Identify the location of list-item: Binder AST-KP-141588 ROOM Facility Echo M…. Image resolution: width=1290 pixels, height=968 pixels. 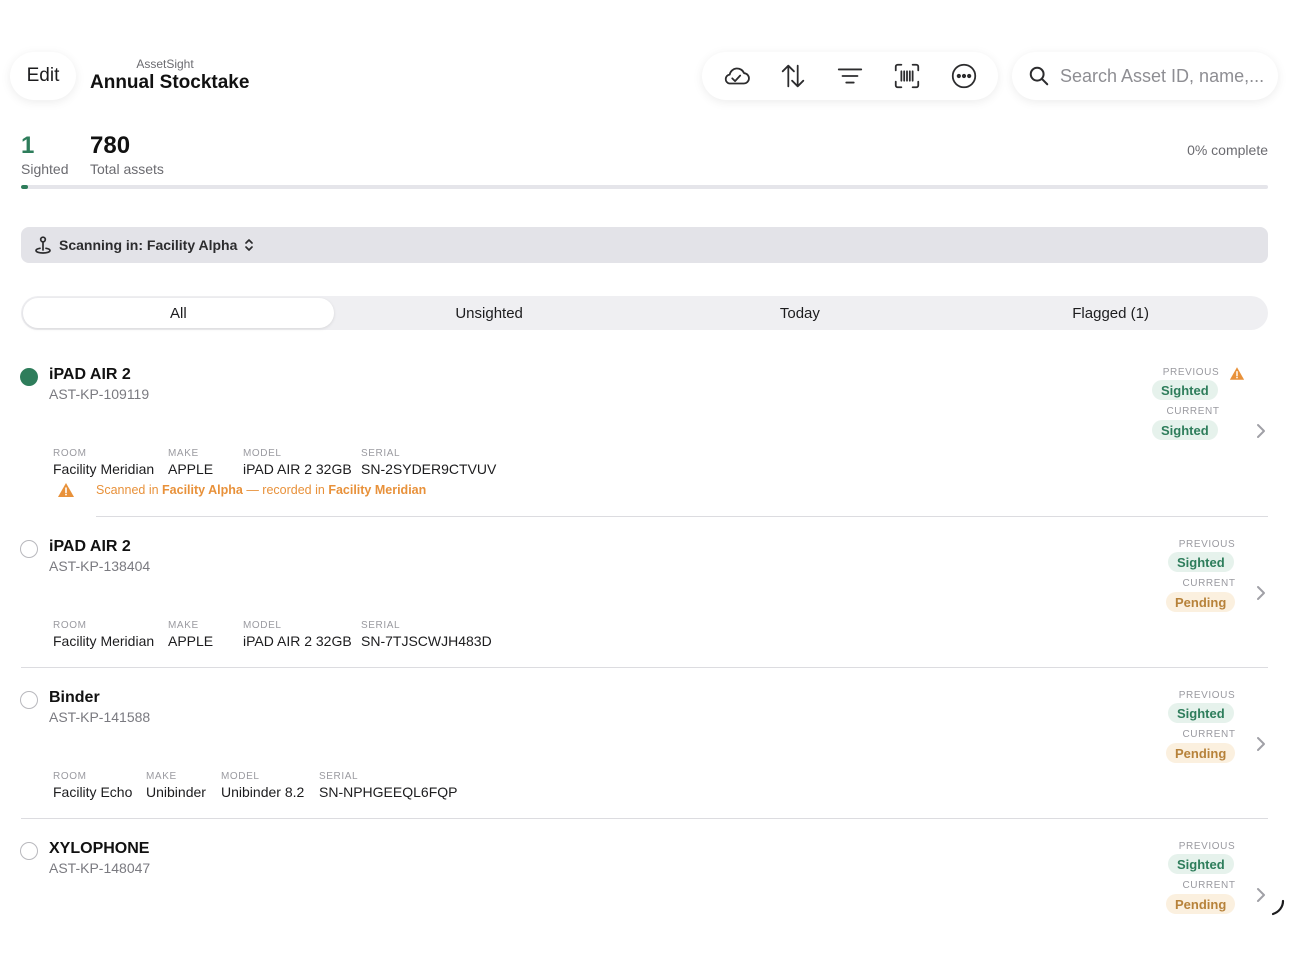
(645, 751).